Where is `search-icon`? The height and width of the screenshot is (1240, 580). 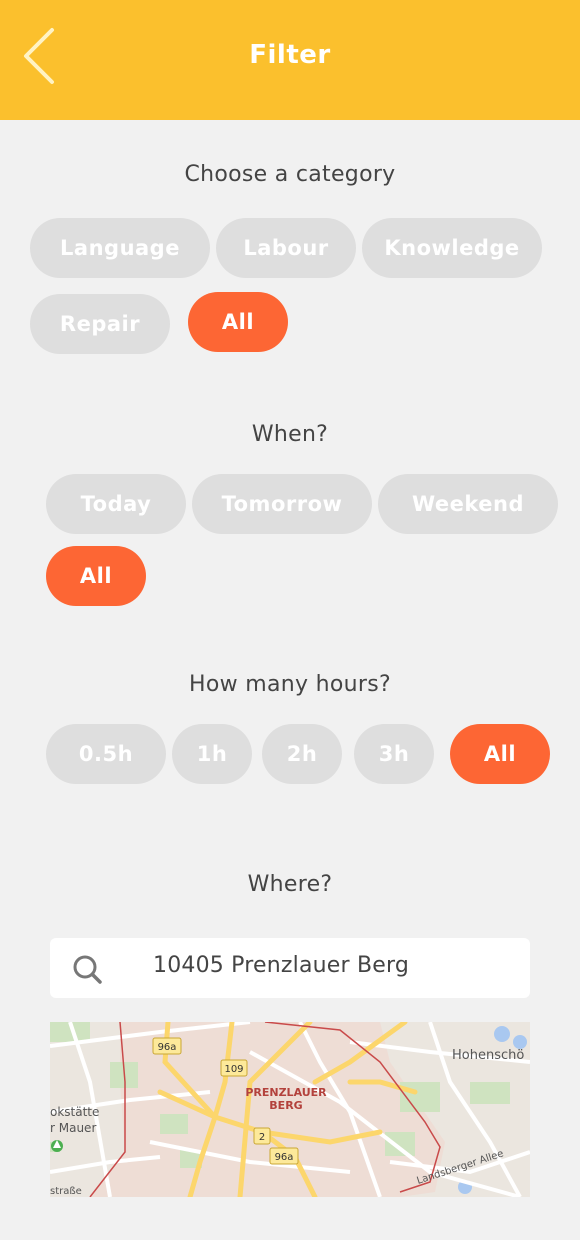 search-icon is located at coordinates (87, 969).